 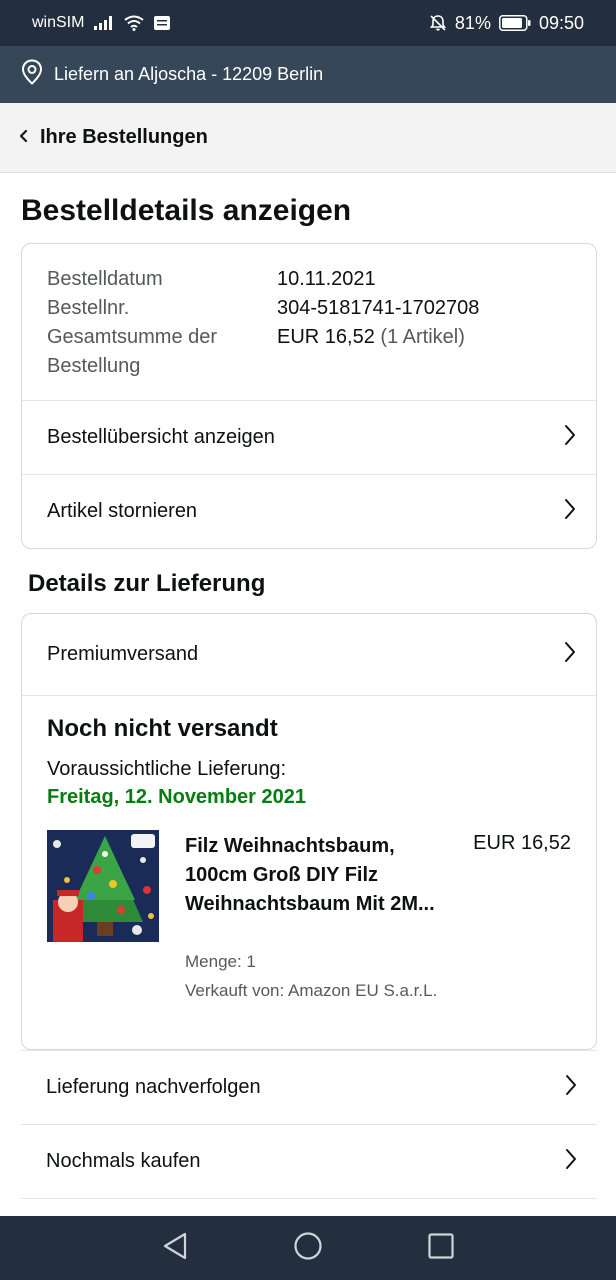 What do you see at coordinates (326, 337) in the screenshot?
I see `order-total-value: EUR 16,52` at bounding box center [326, 337].